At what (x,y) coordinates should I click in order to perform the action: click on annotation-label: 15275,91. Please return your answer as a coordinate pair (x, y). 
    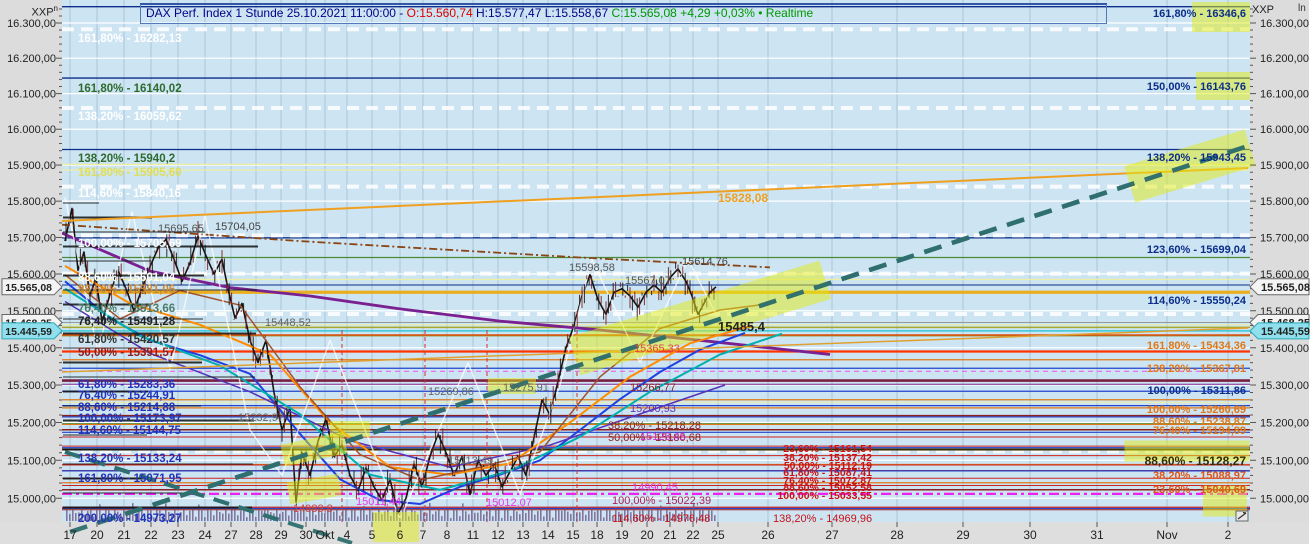
    Looking at the image, I should click on (526, 388).